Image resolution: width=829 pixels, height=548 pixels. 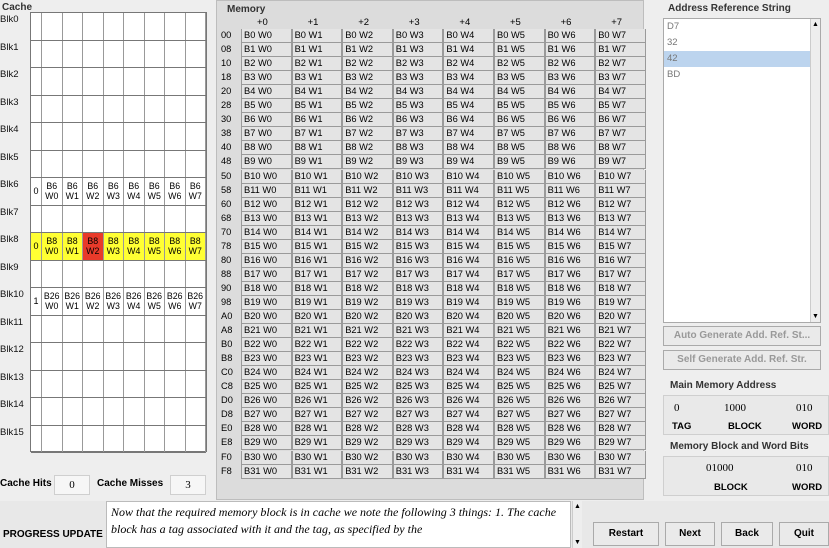 I want to click on memory-cell: B27 W2, so click(x=367, y=415).